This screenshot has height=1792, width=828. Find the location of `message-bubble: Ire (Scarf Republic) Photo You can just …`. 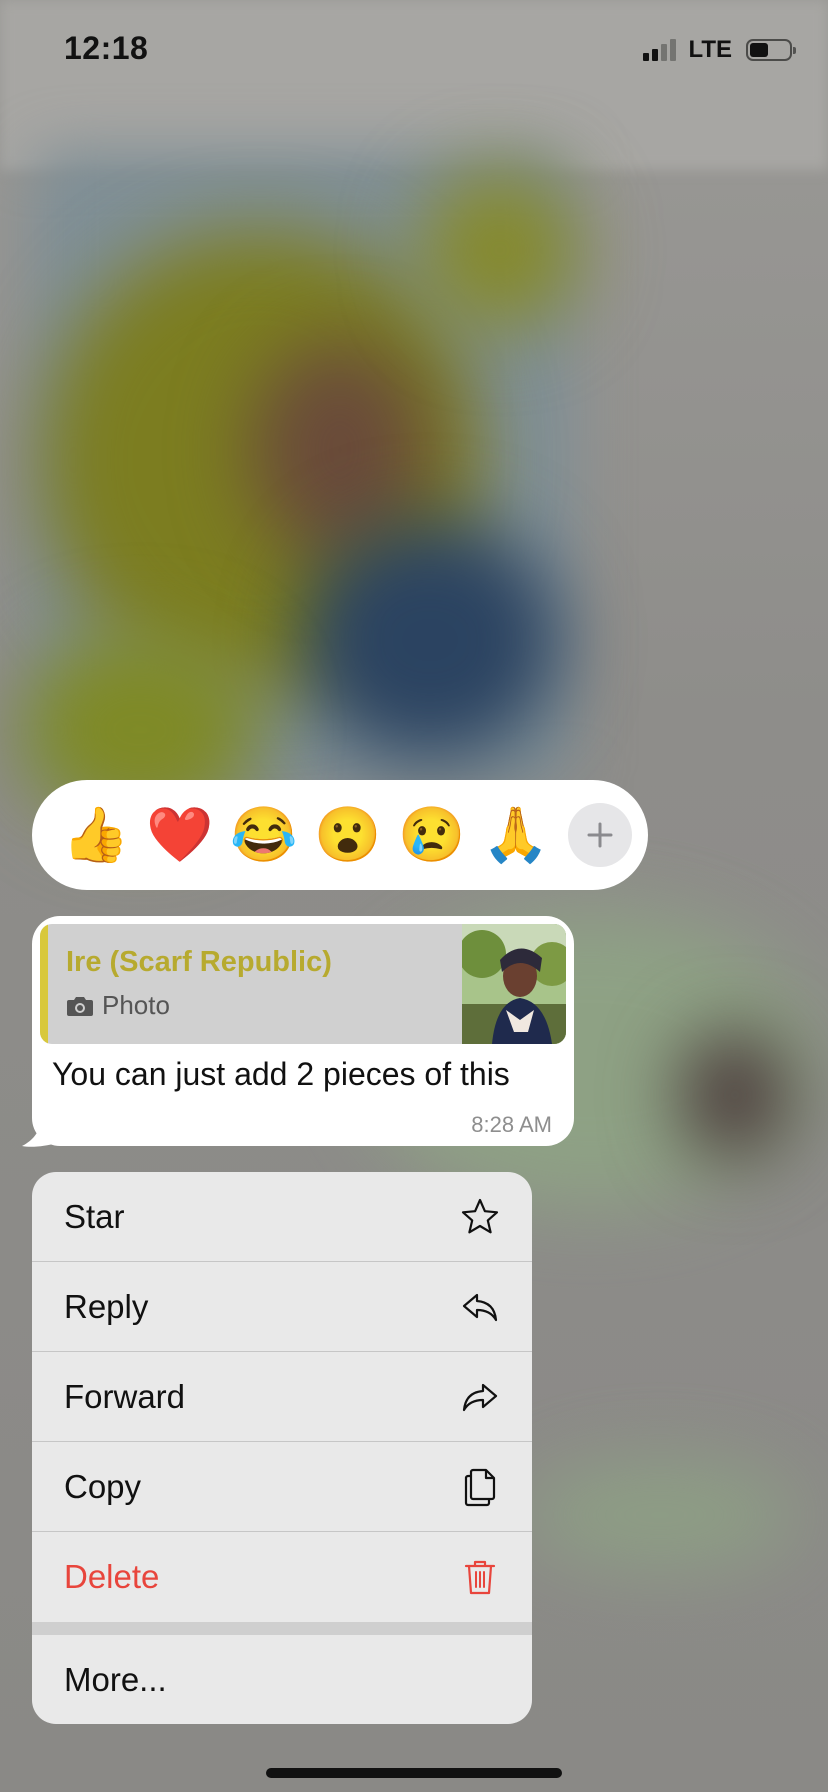

message-bubble: Ire (Scarf Republic) Photo You can just … is located at coordinates (303, 1031).